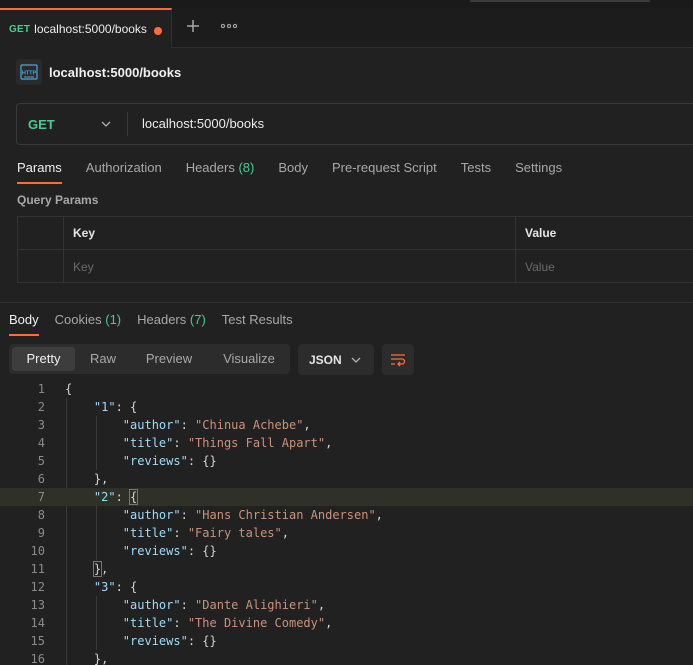 Image resolution: width=693 pixels, height=665 pixels. Describe the element at coordinates (293, 170) in the screenshot. I see `tab-body: Body` at that location.